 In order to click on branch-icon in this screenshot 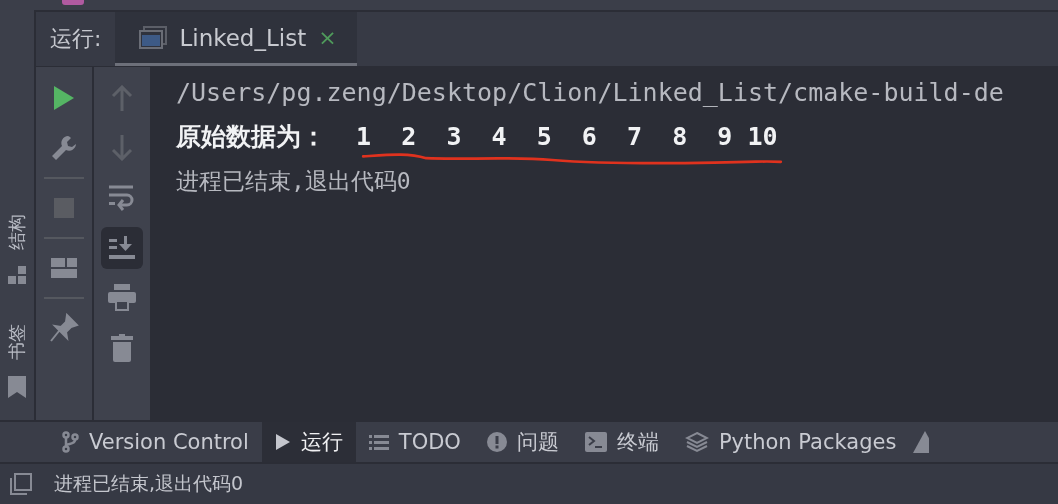, I will do `click(70, 442)`.